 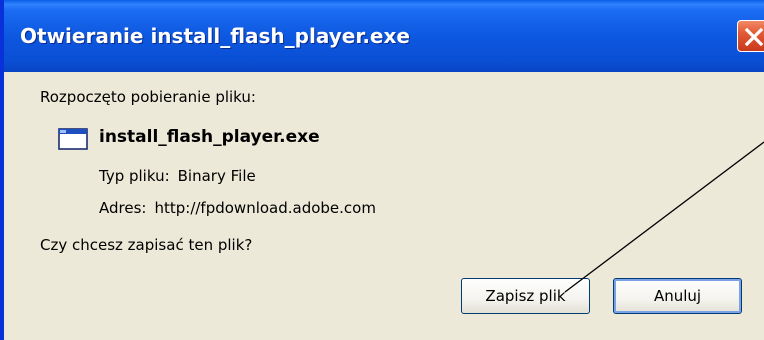 I want to click on file-type-row: Typ pliku: Binary File, so click(x=177, y=176).